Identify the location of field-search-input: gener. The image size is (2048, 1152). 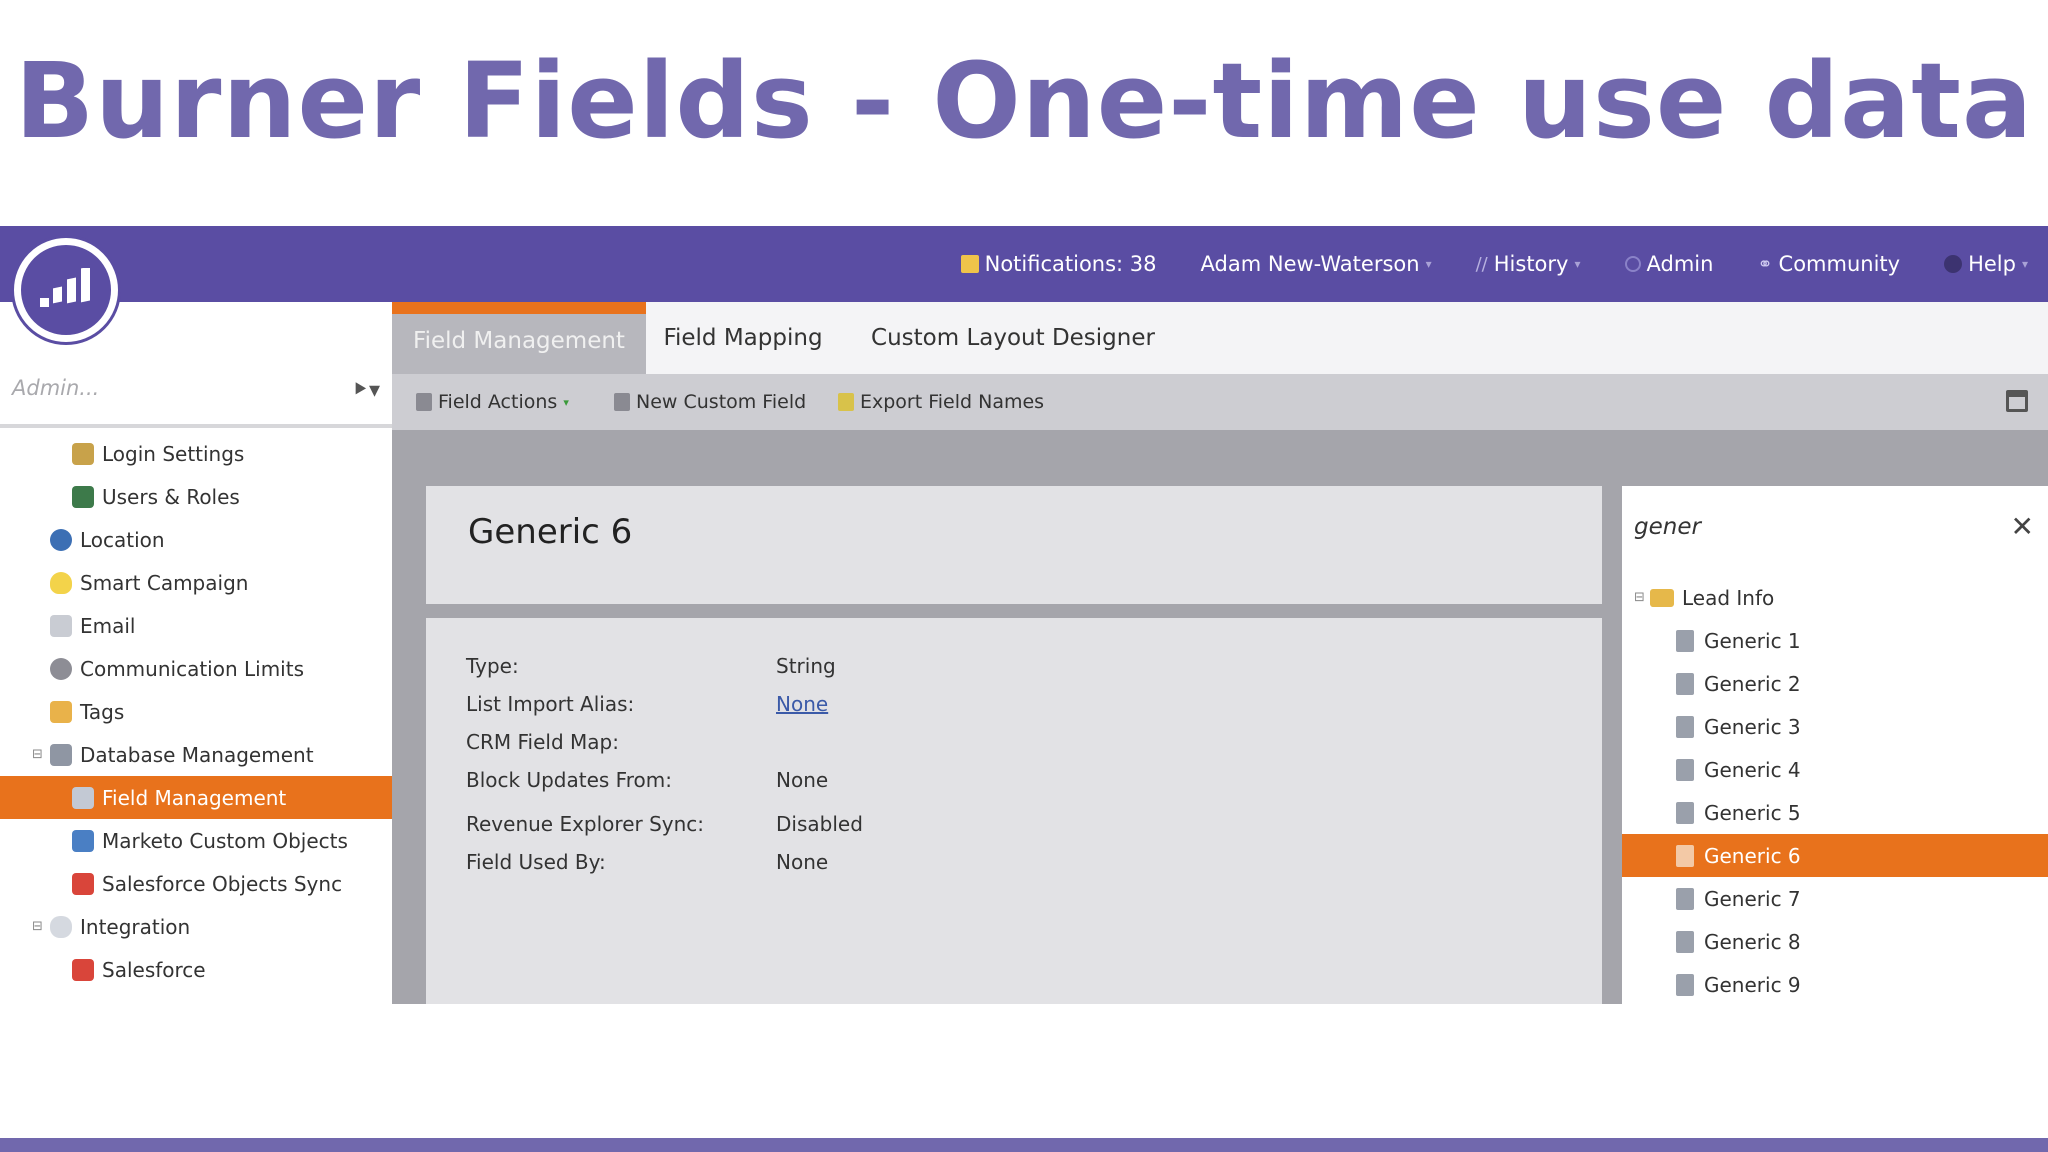
(1667, 527).